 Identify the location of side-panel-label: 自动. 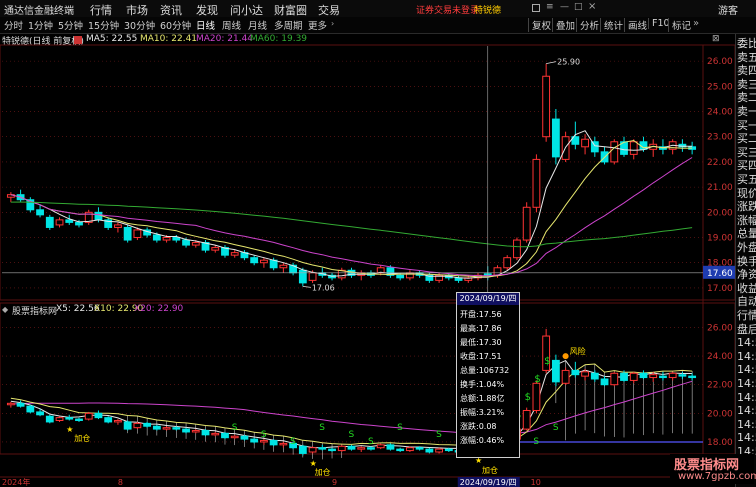
(746, 302).